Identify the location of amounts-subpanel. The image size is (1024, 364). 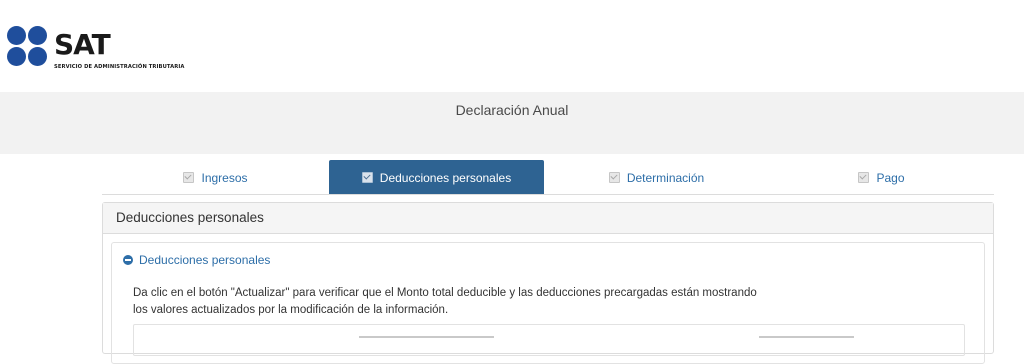
(549, 340).